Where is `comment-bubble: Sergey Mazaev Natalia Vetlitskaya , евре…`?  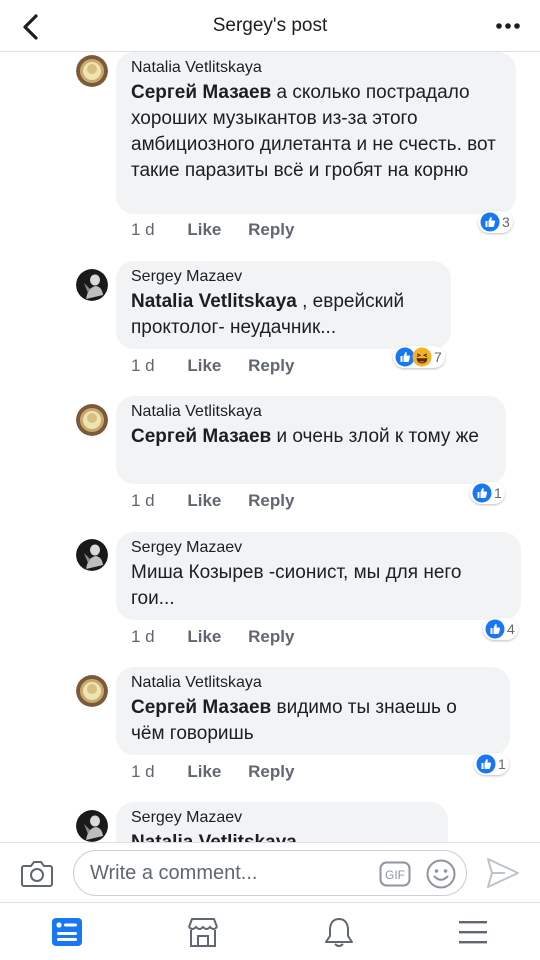
comment-bubble: Sergey Mazaev Natalia Vetlitskaya , евре… is located at coordinates (283, 305).